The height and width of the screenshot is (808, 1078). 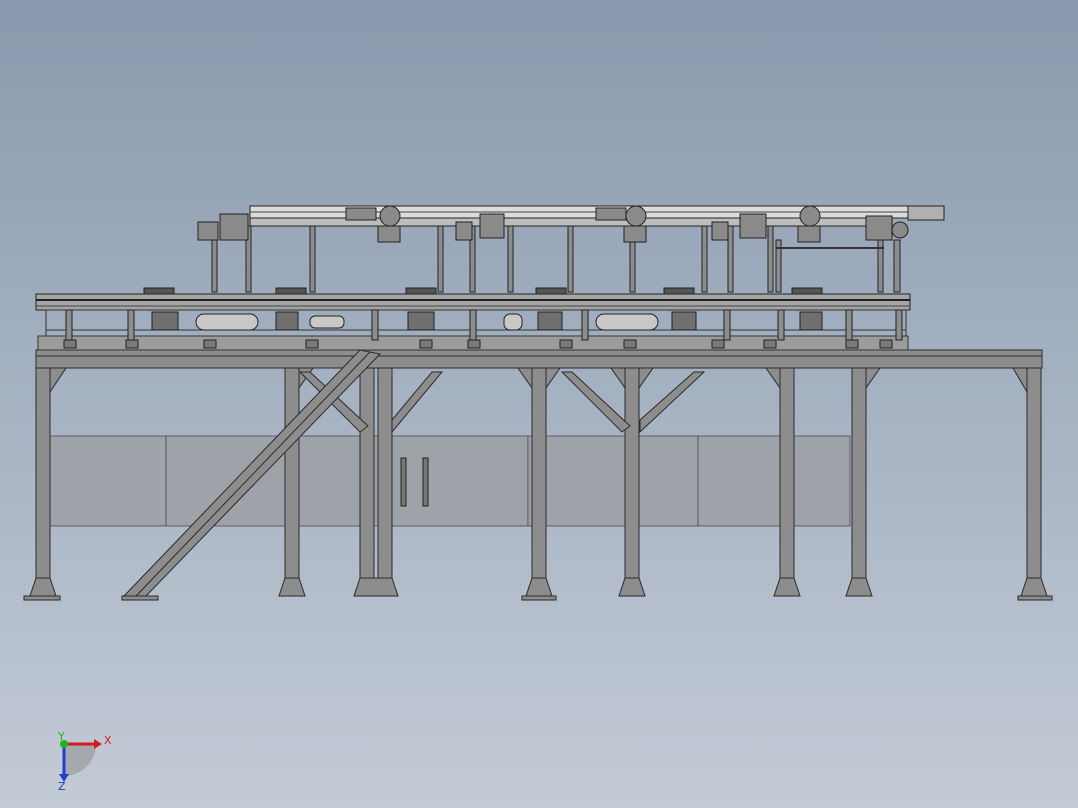 What do you see at coordinates (449, 481) in the screenshot?
I see `rear-cladding-panels` at bounding box center [449, 481].